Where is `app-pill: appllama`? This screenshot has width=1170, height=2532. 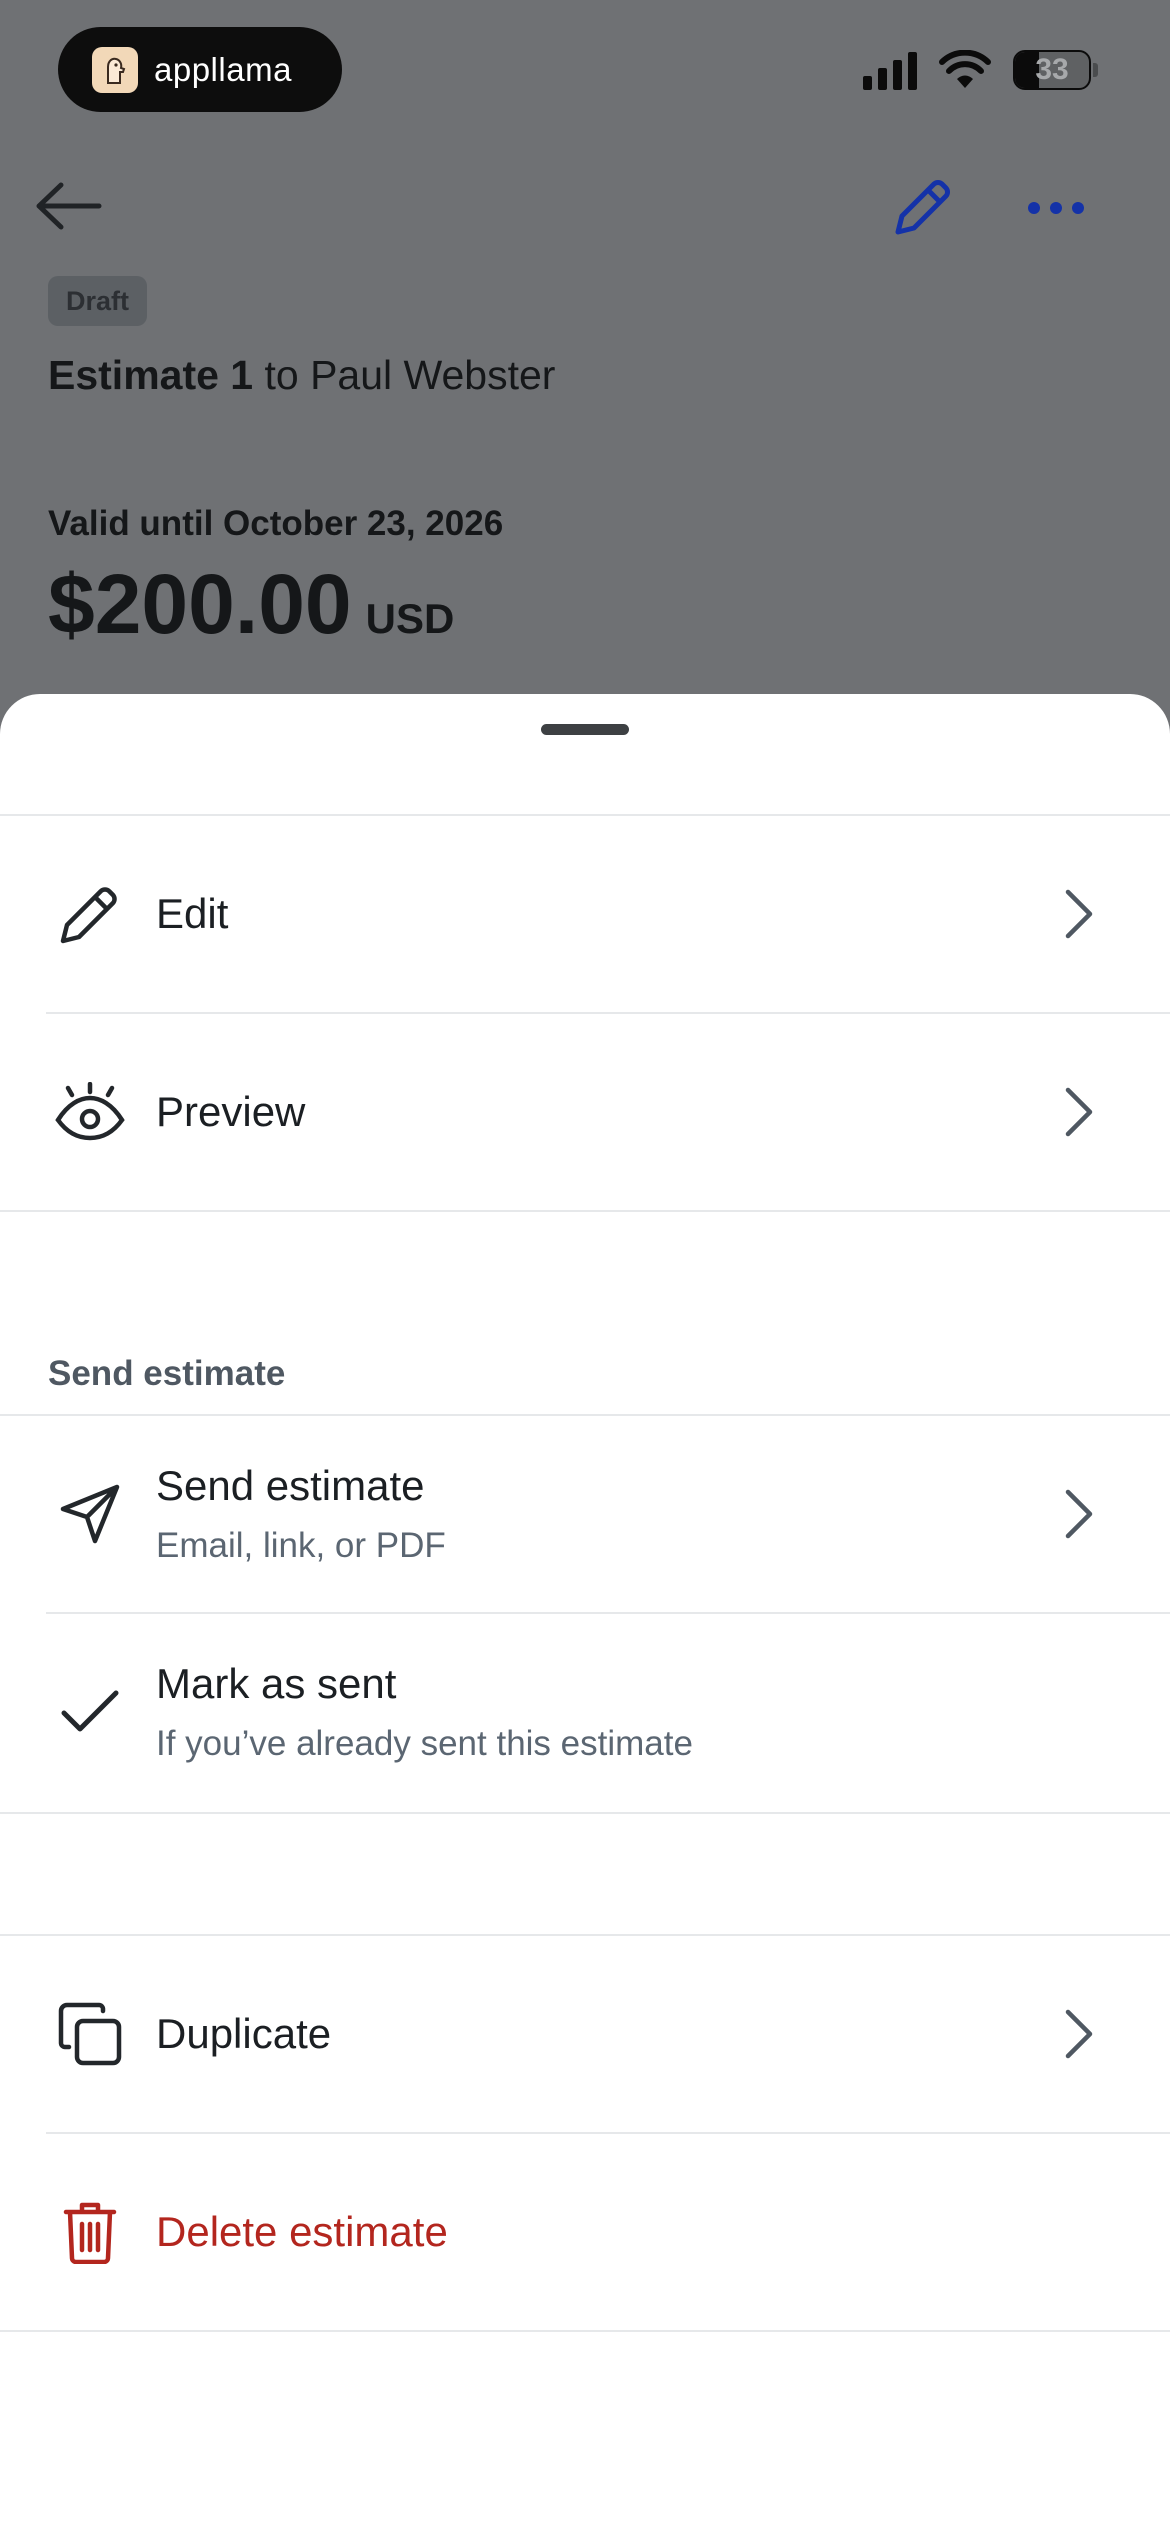
app-pill: appllama is located at coordinates (200, 69).